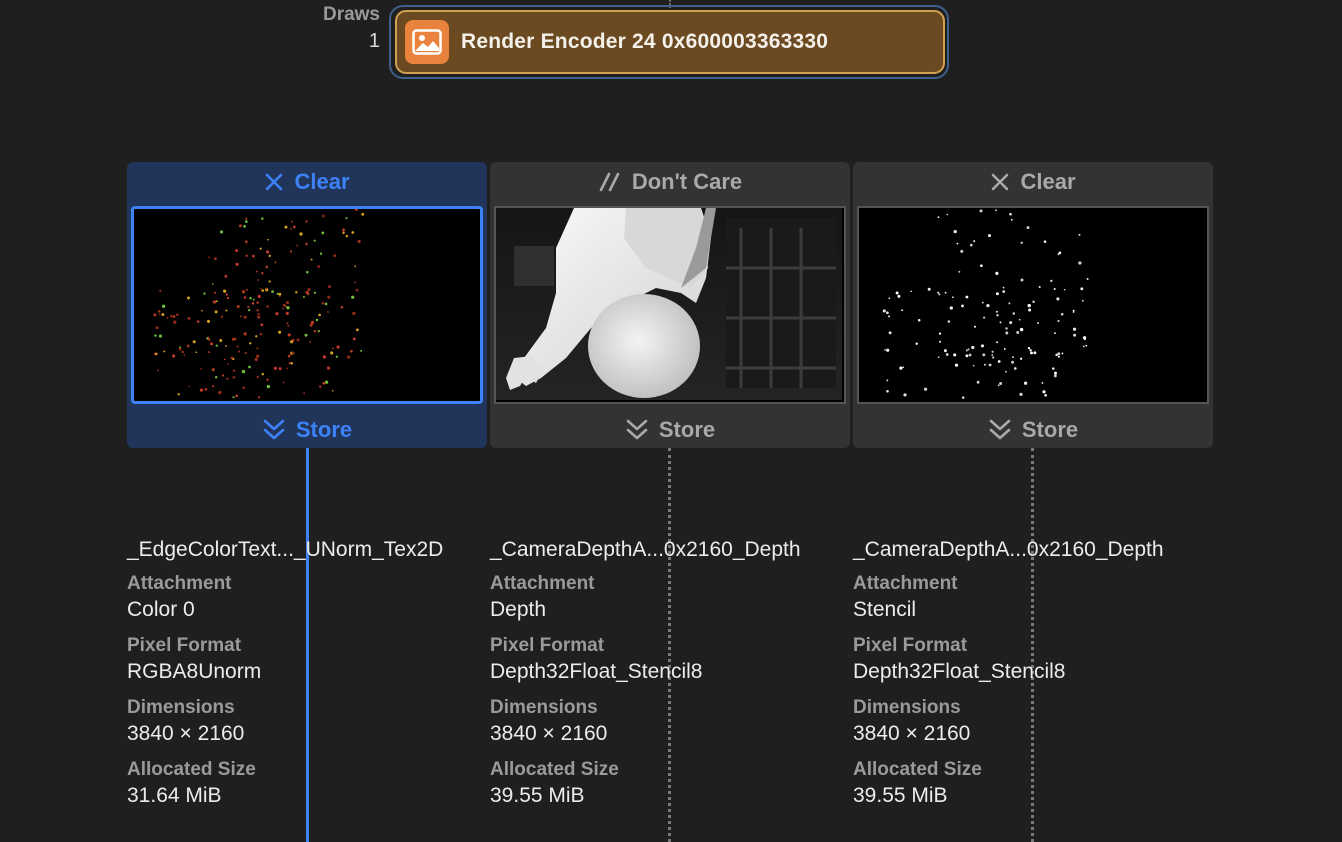 This screenshot has width=1342, height=842. I want to click on draws-count: 1, so click(374, 41).